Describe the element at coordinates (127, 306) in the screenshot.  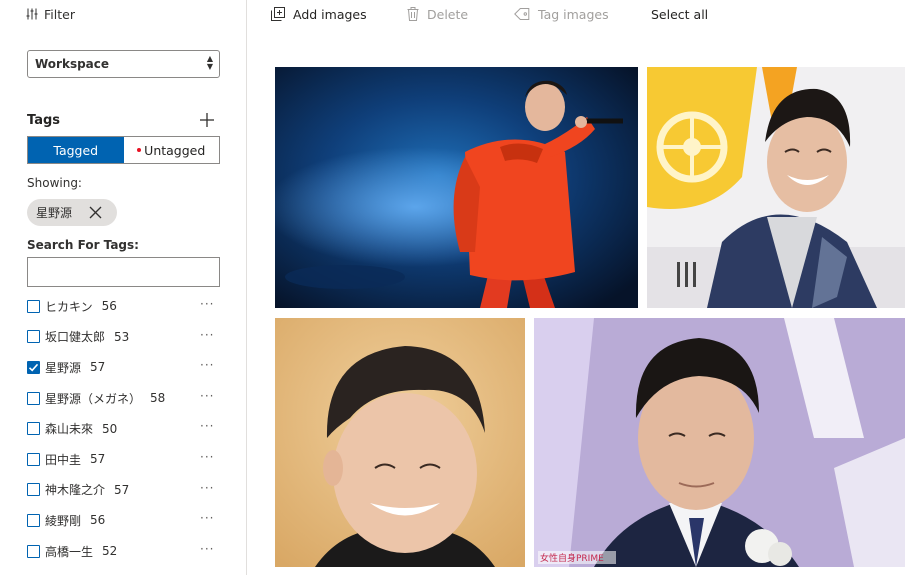
I see `tag-list-item: ヒカキン 56 ···` at that location.